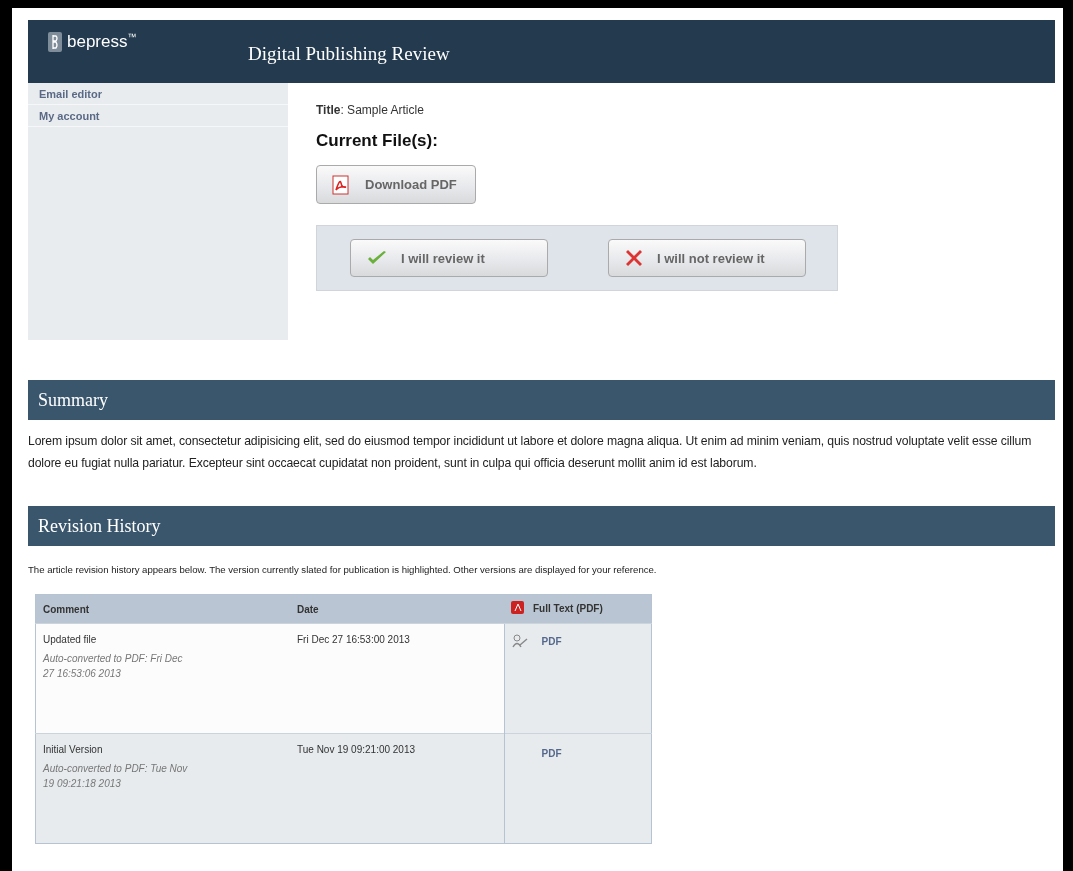 Image resolution: width=1073 pixels, height=871 pixels. Describe the element at coordinates (397, 609) in the screenshot. I see `column-header: Date` at that location.